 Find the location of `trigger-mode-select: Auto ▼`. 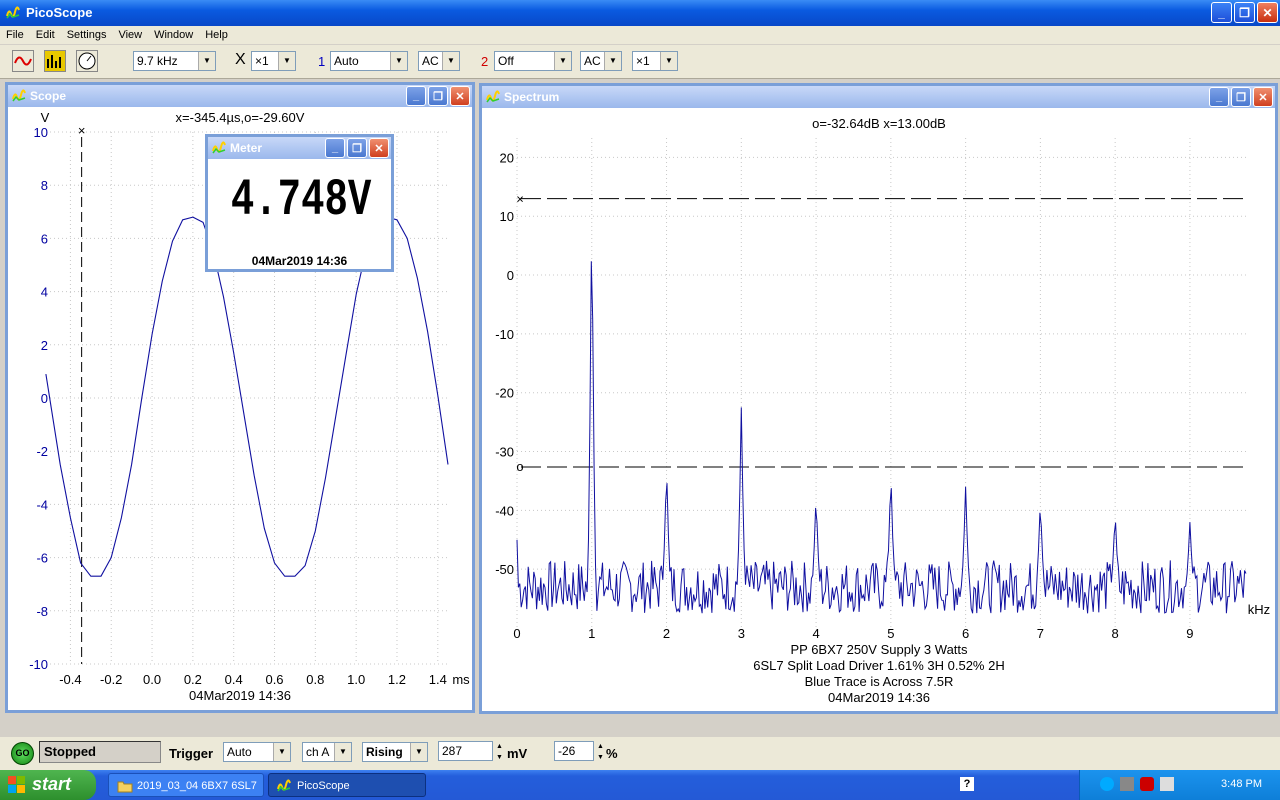

trigger-mode-select: Auto ▼ is located at coordinates (257, 752).